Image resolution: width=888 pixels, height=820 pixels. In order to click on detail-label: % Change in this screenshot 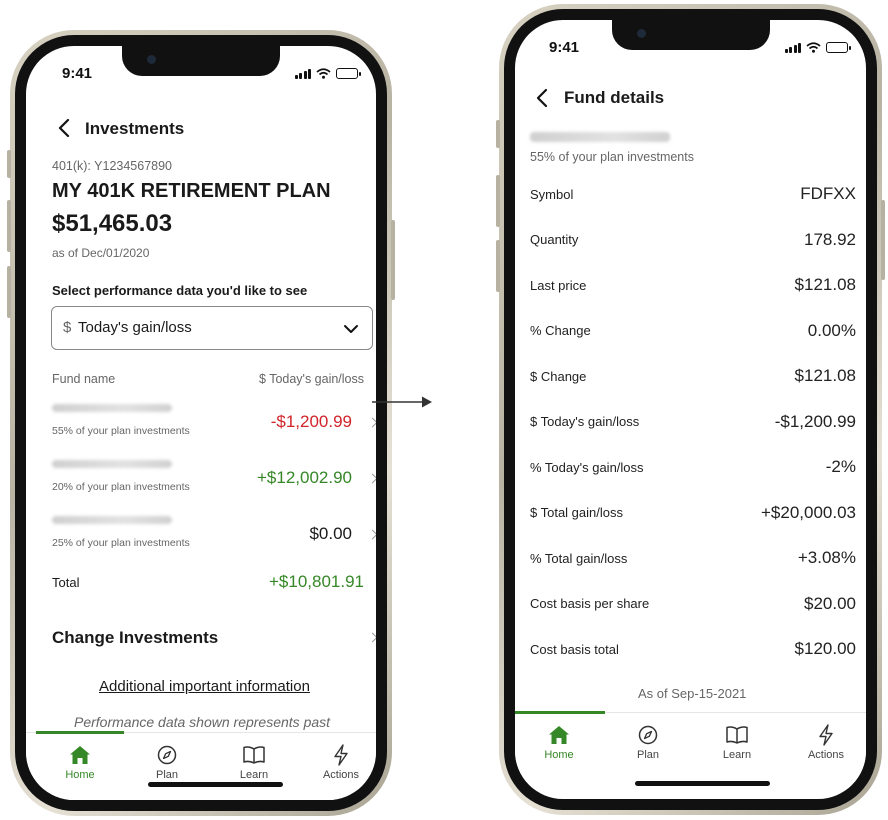, I will do `click(560, 330)`.